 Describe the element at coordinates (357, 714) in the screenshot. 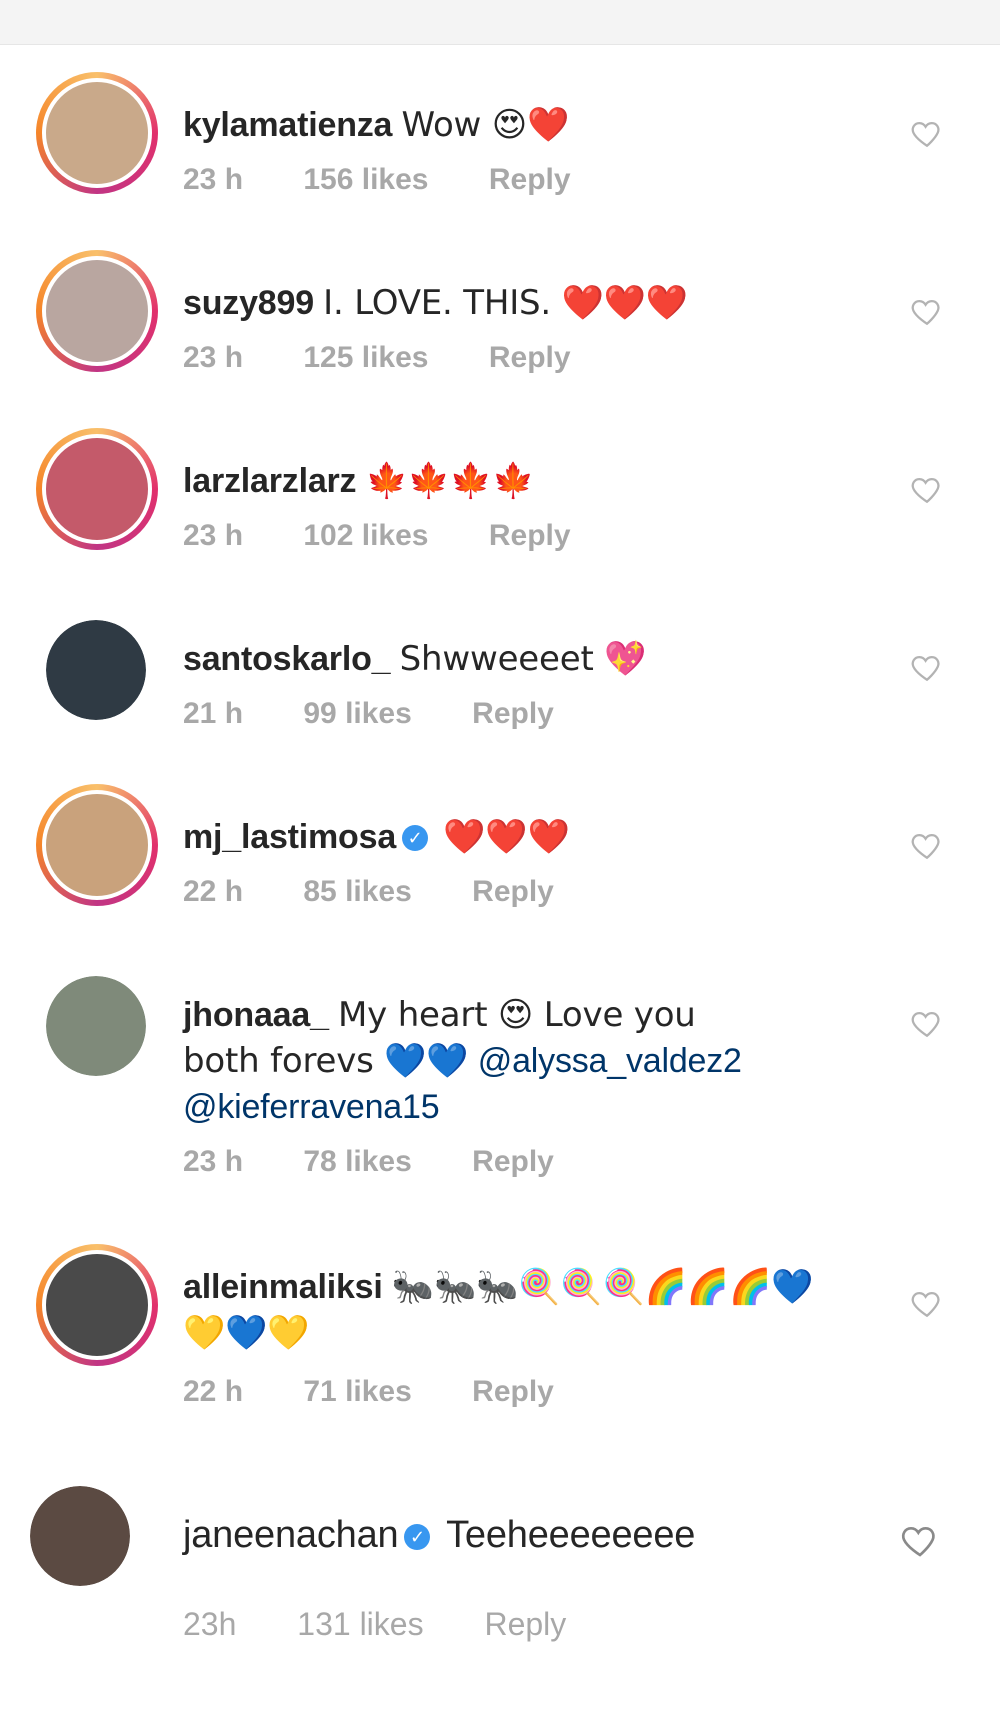

I see `like-count: 99 likes` at that location.